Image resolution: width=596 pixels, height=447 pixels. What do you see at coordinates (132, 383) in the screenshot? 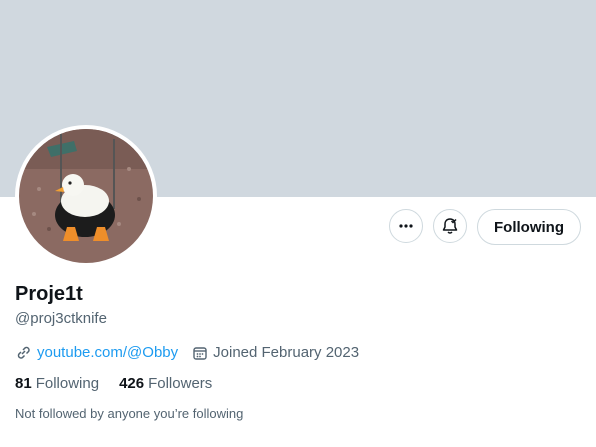
I see `followers-count: 426` at bounding box center [132, 383].